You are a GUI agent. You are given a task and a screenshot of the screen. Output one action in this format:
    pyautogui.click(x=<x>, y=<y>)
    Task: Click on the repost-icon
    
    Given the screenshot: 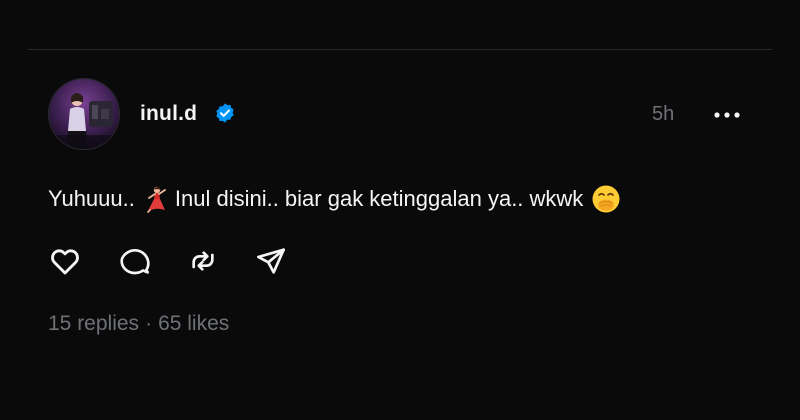 What is the action you would take?
    pyautogui.click(x=203, y=261)
    